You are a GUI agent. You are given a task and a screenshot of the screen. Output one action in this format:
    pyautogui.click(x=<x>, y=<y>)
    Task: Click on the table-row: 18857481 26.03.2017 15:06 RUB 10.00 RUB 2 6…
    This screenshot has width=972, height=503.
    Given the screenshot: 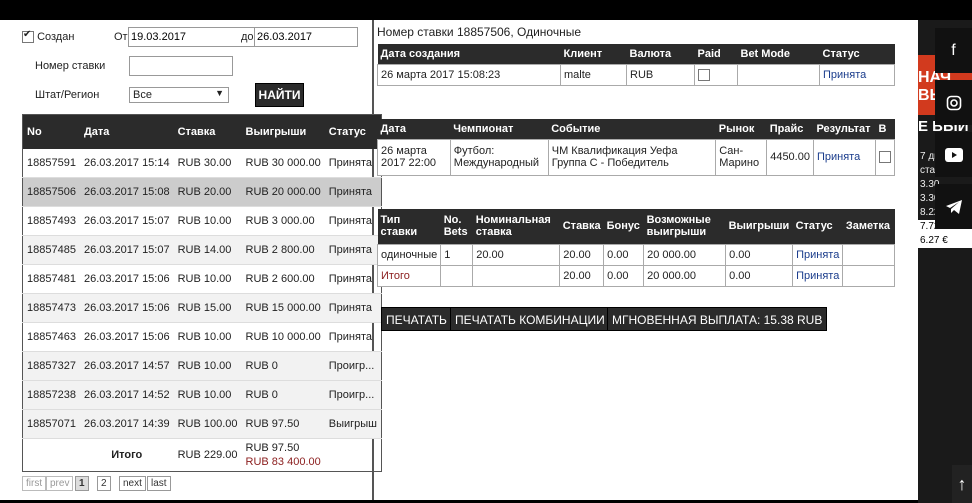 What is the action you would take?
    pyautogui.click(x=202, y=279)
    